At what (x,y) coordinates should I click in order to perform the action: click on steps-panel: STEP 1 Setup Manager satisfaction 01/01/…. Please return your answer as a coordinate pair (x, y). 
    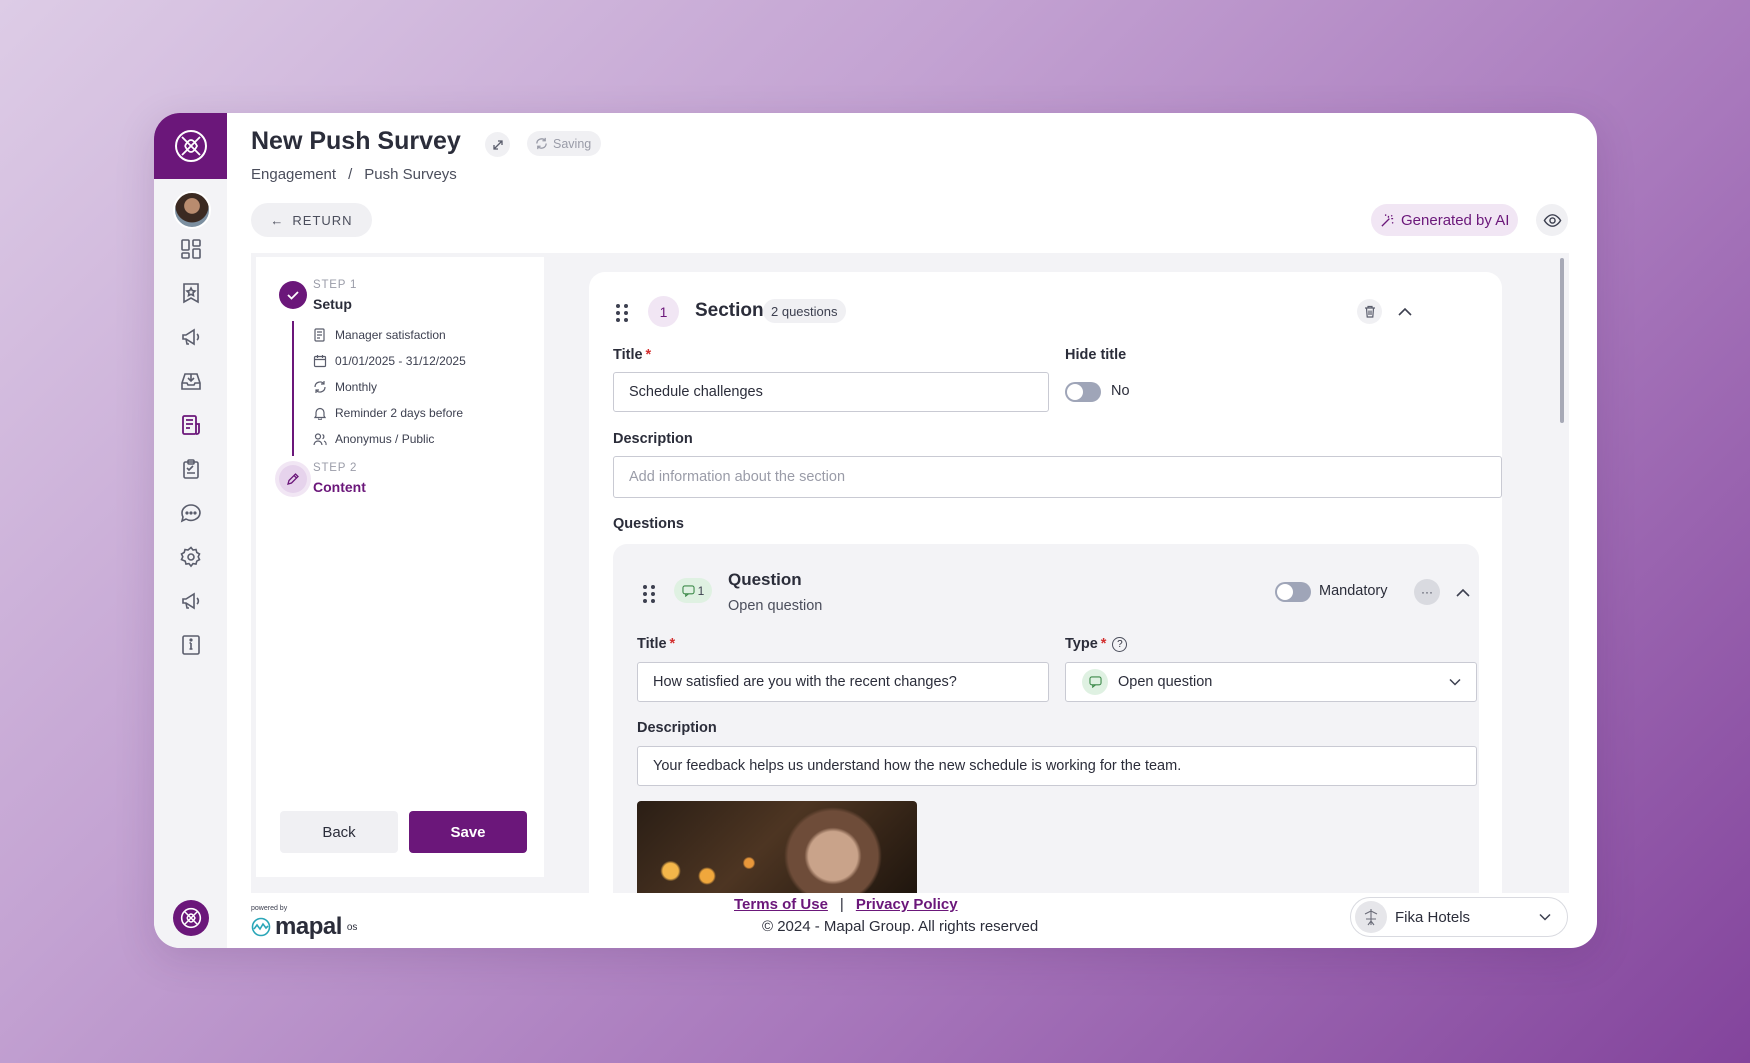
    Looking at the image, I should click on (400, 567).